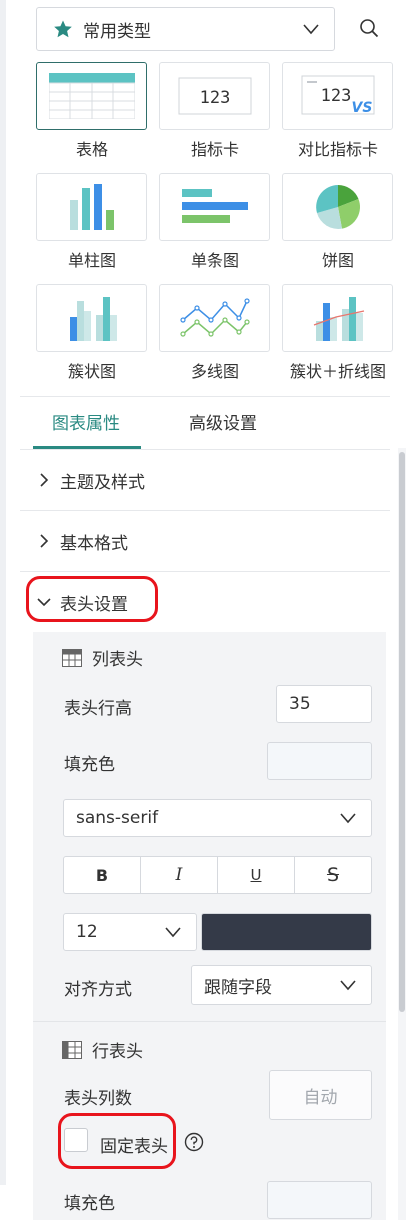 The height and width of the screenshot is (1220, 408). I want to click on chart-type-label: 饼图, so click(337, 260).